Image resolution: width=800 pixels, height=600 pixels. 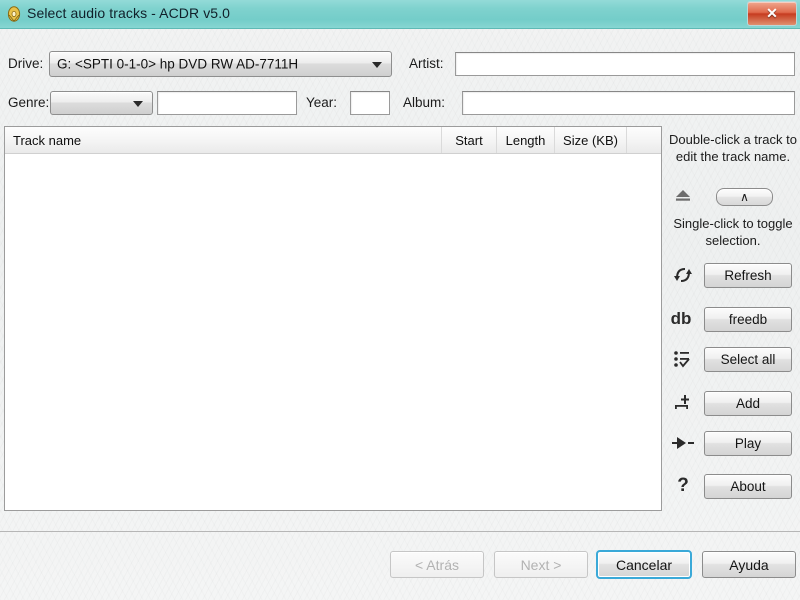 What do you see at coordinates (129, 13) in the screenshot?
I see `window-title: Select audio tracks - ACDR v5.0` at bounding box center [129, 13].